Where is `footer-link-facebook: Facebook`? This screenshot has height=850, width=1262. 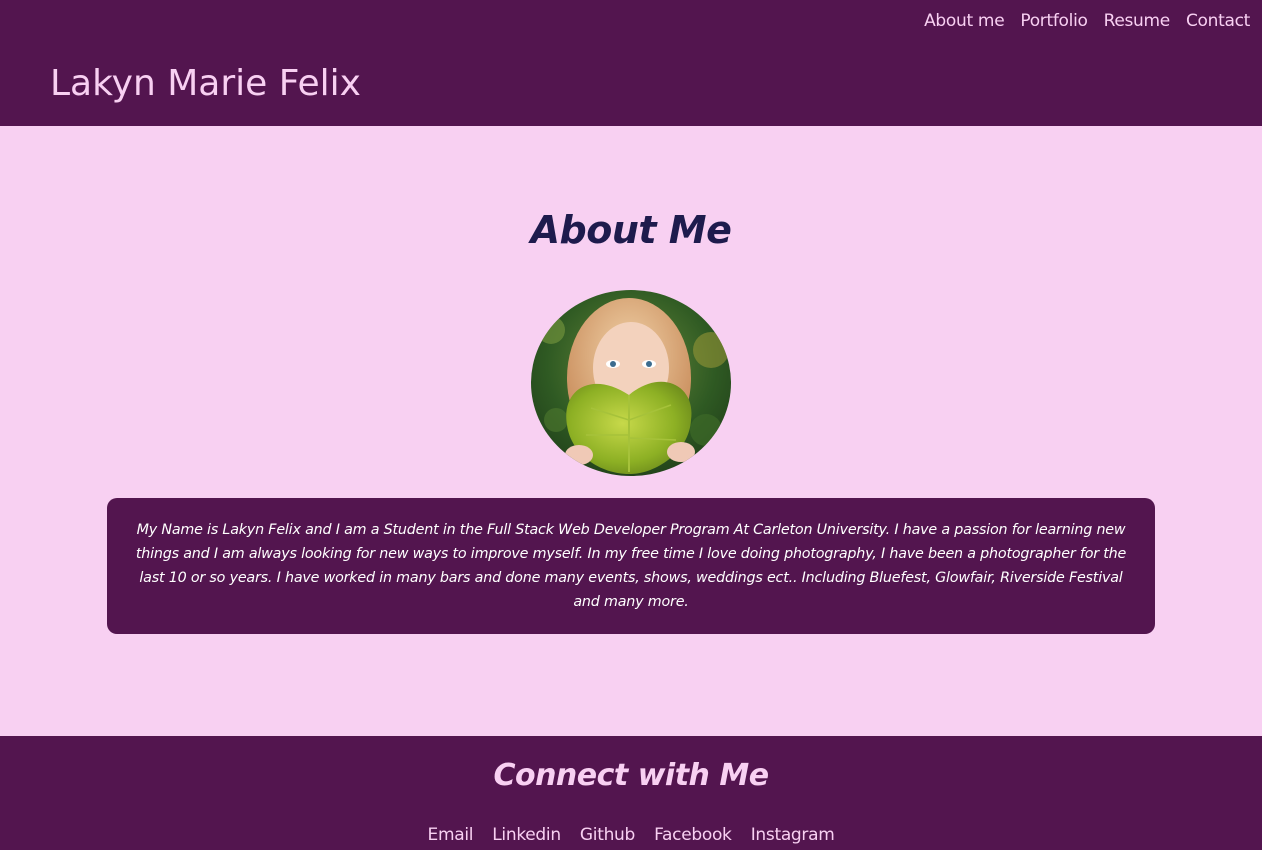 footer-link-facebook: Facebook is located at coordinates (693, 835).